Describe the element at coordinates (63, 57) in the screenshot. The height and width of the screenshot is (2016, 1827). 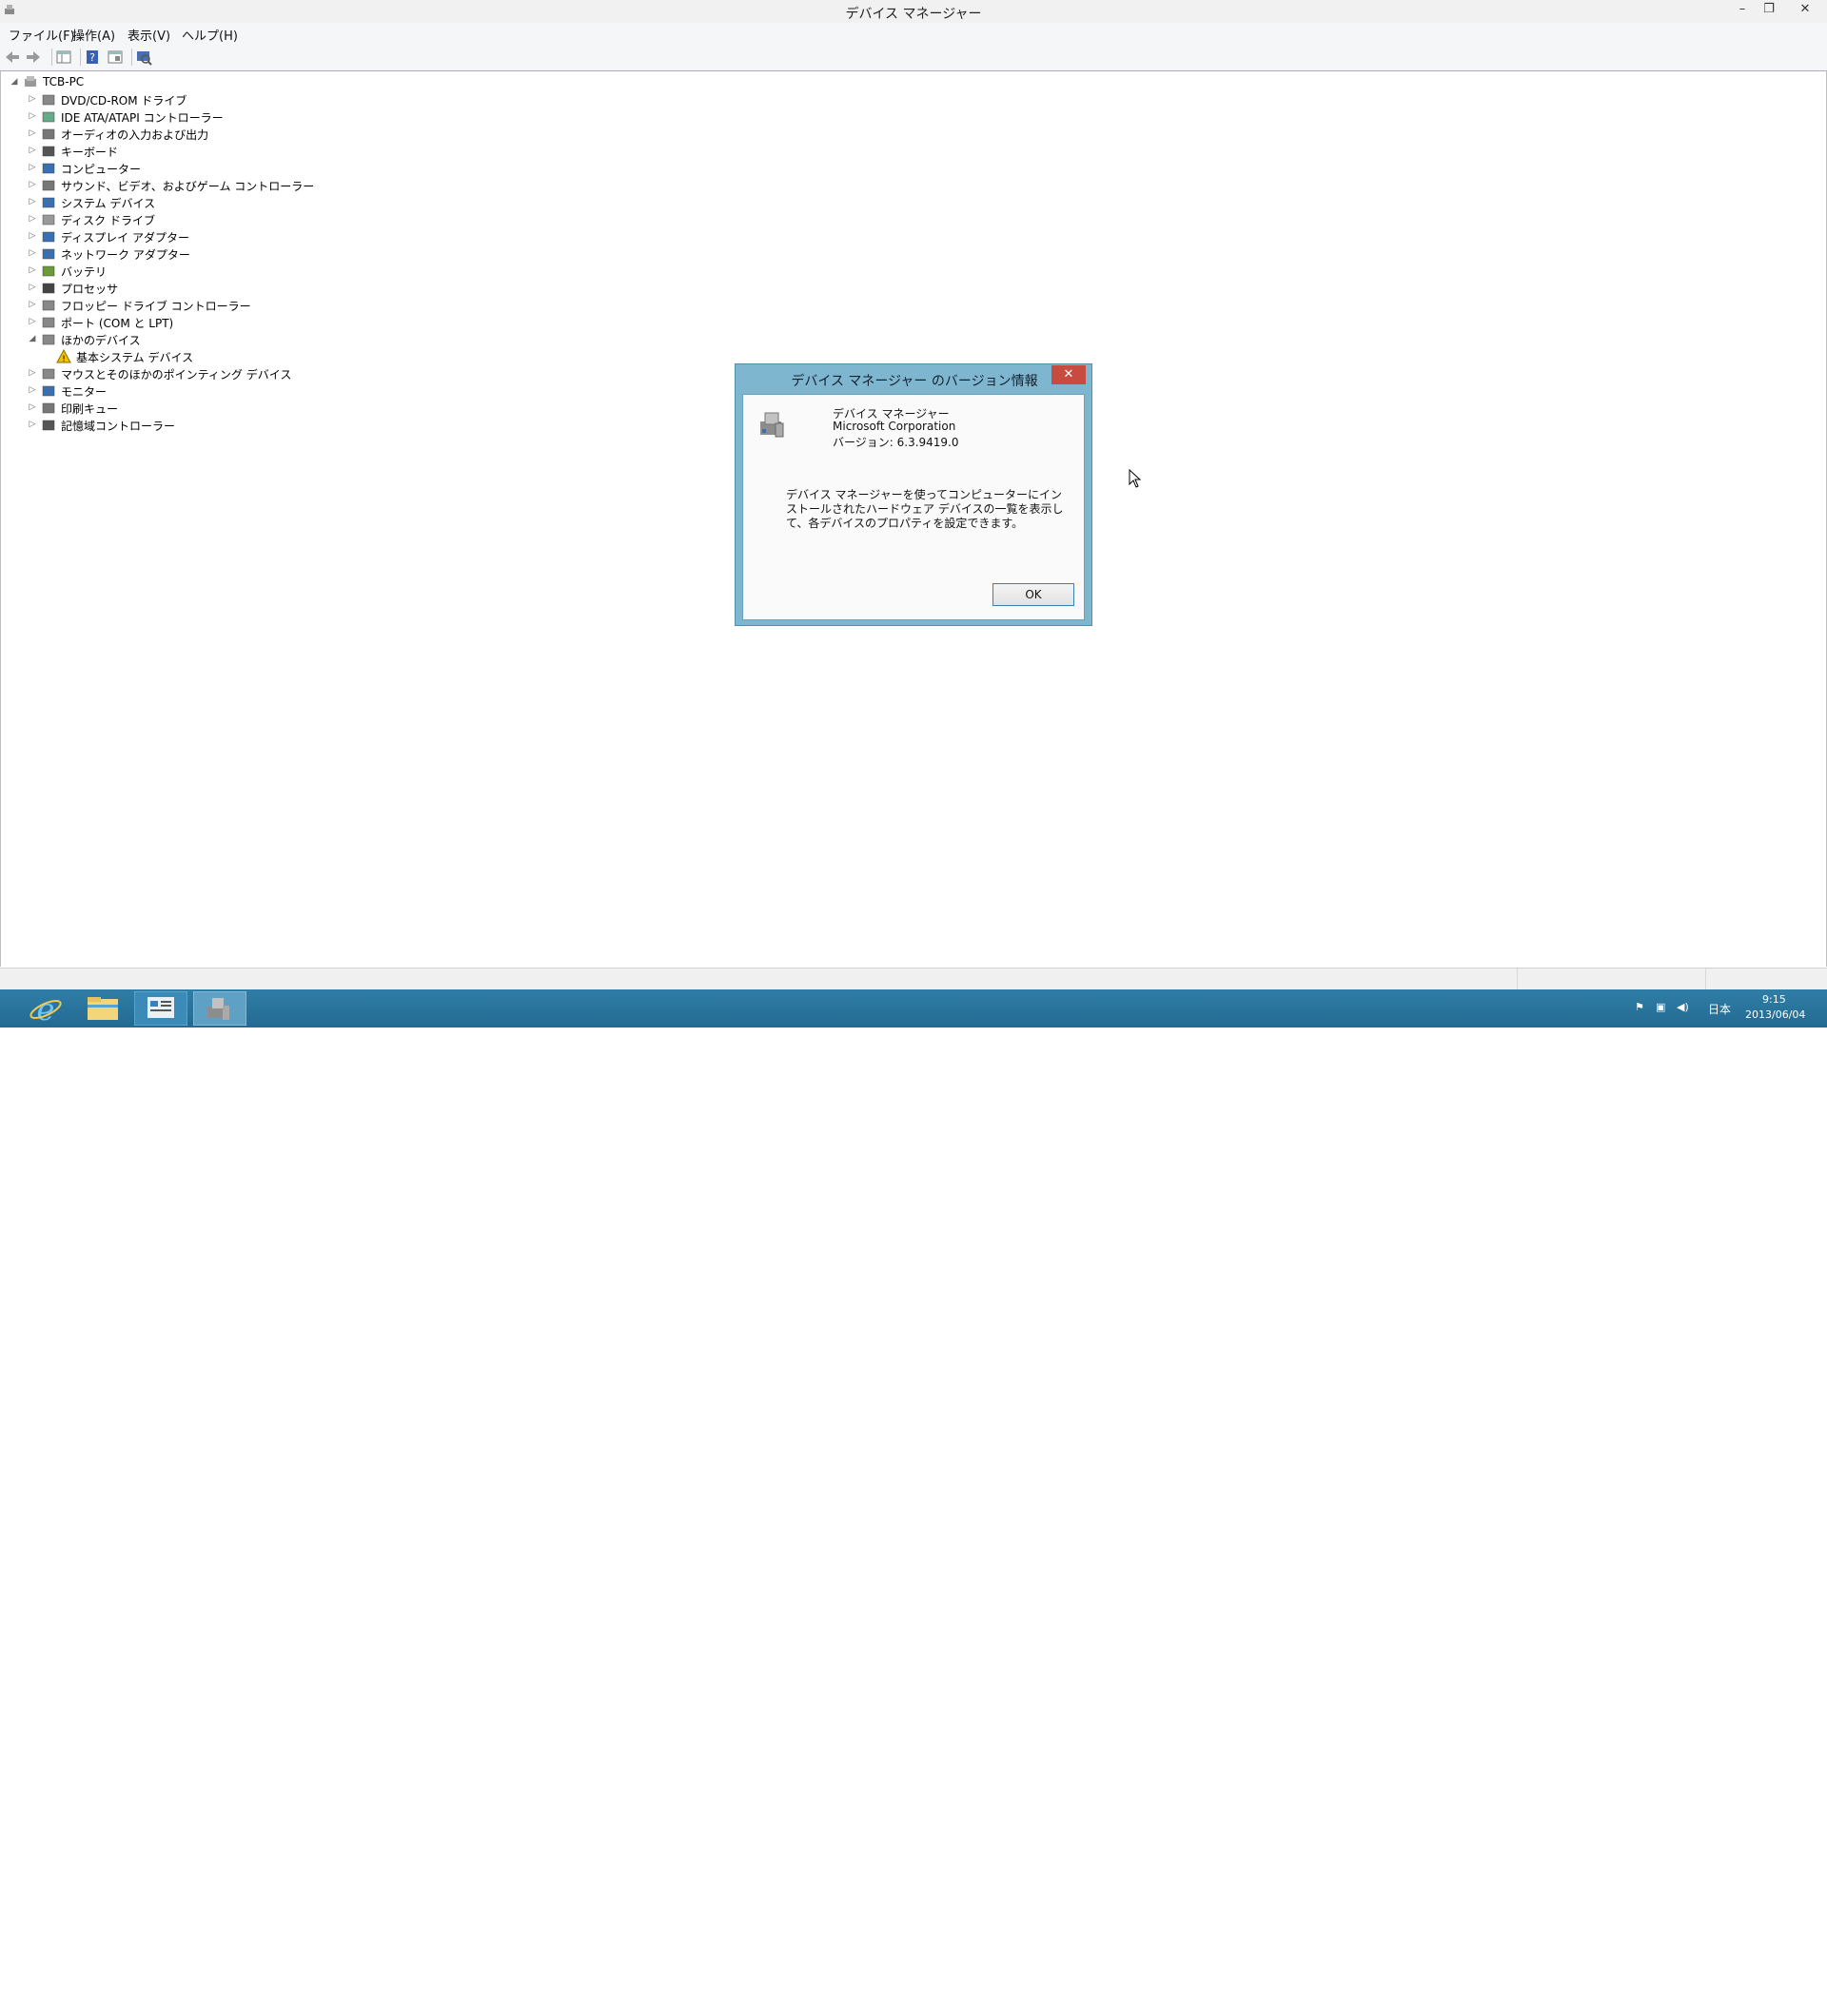
I see `show-hide-console-tree-icon` at that location.